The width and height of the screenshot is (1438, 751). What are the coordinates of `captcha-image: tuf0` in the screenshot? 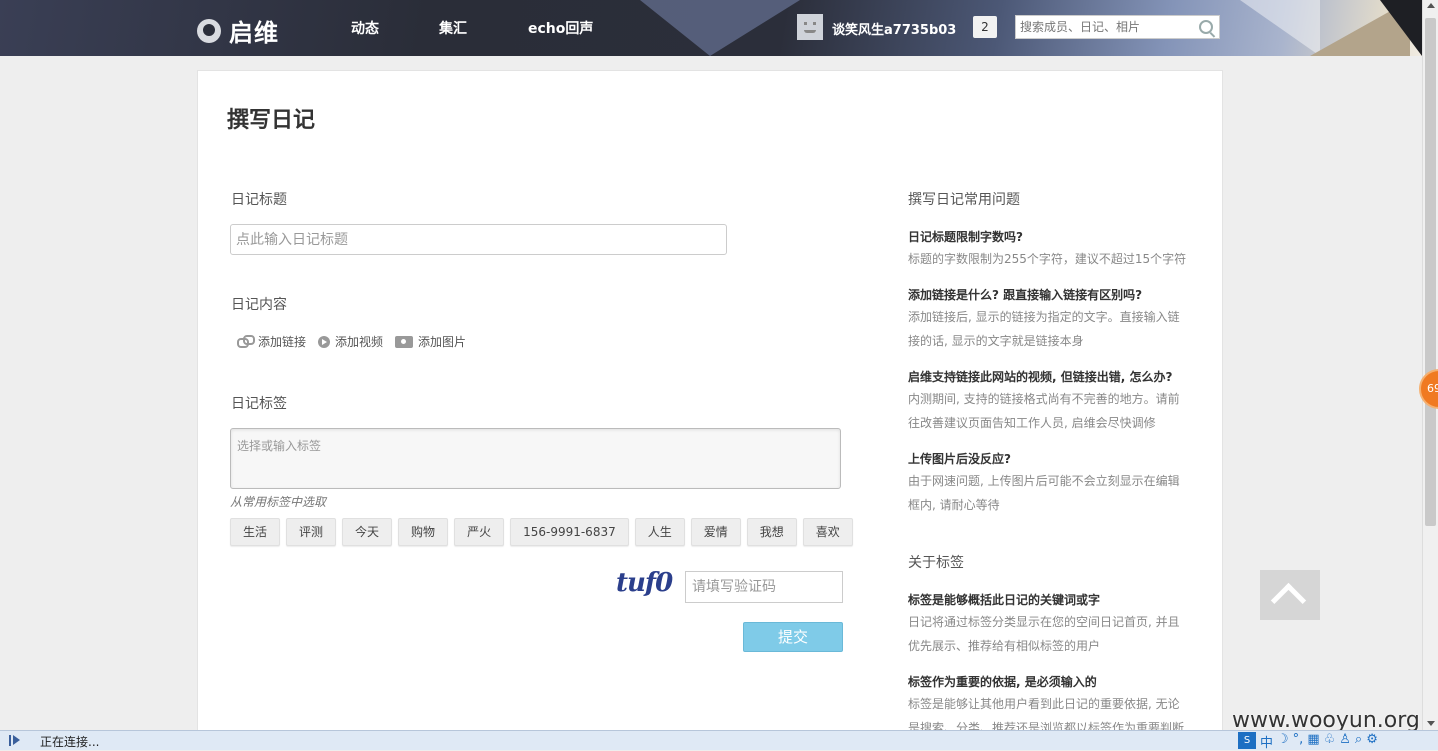 It's located at (644, 583).